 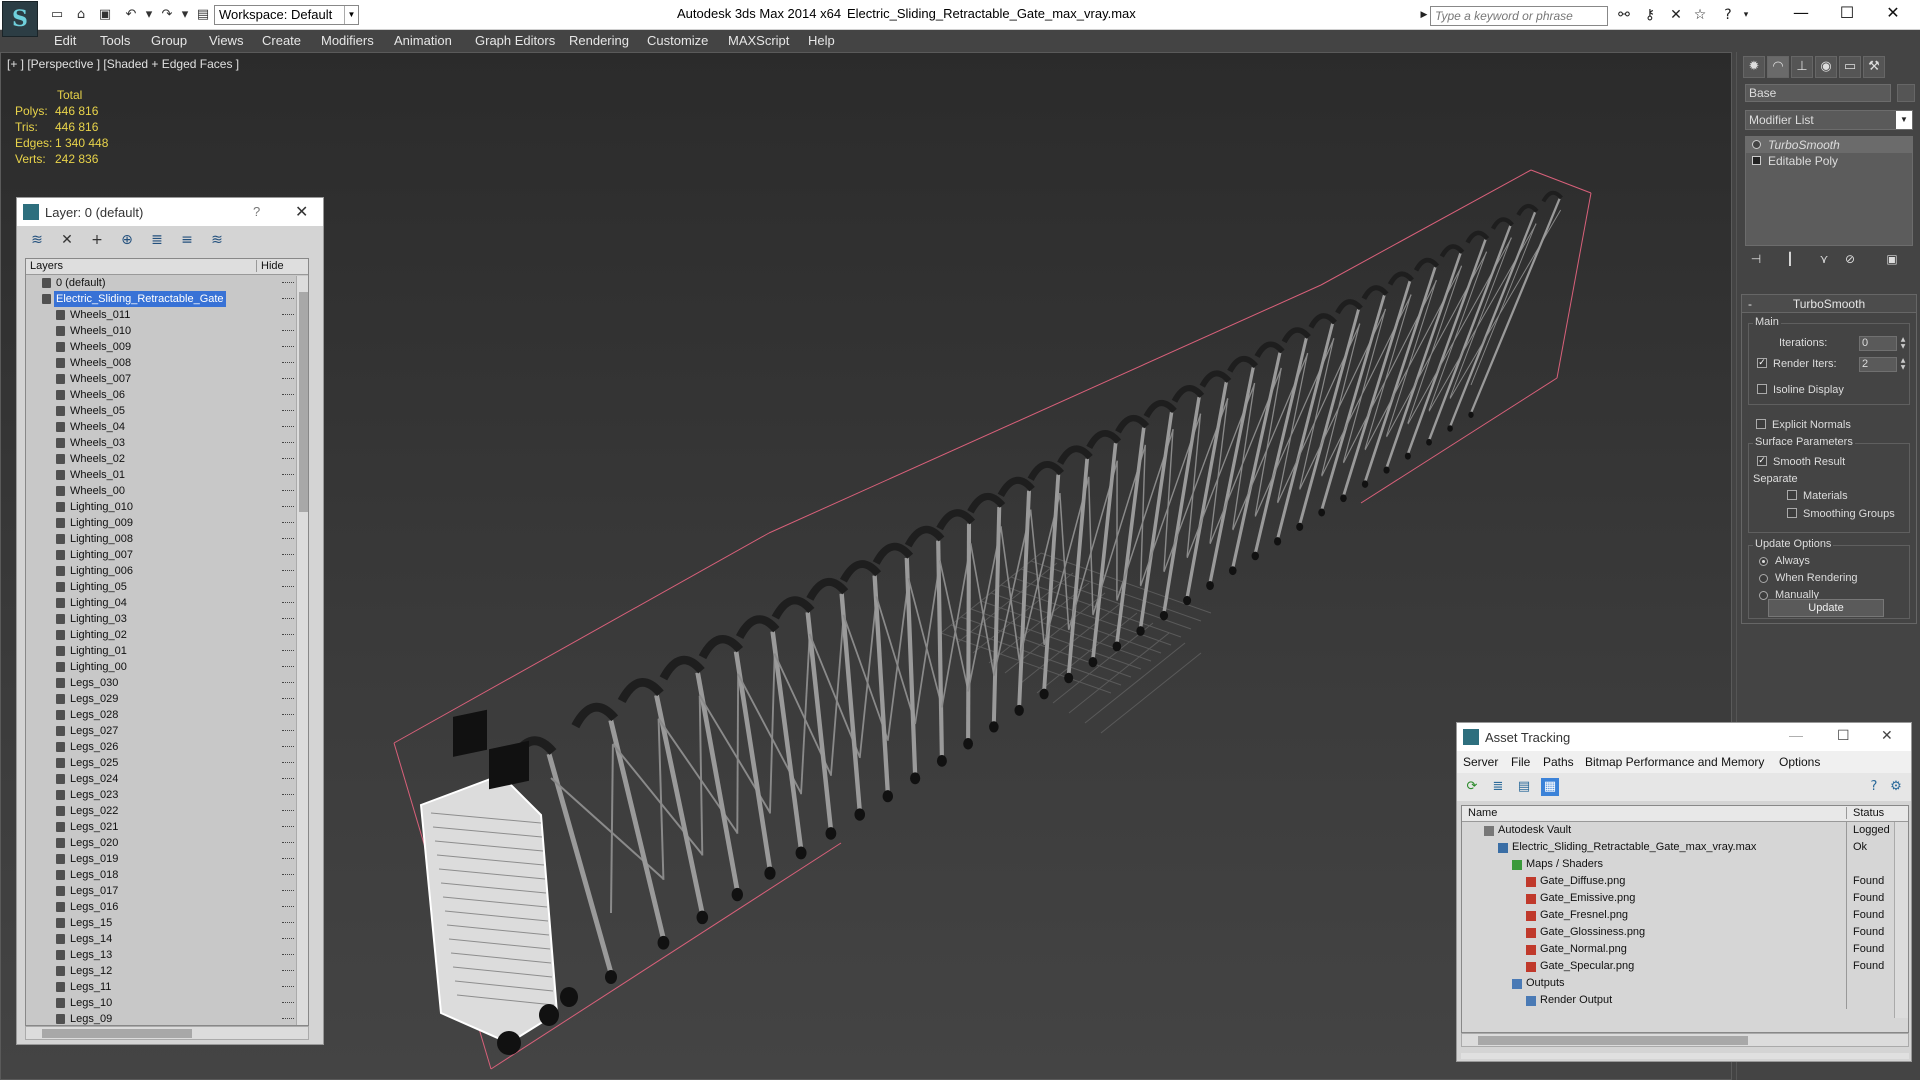 What do you see at coordinates (167, 907) in the screenshot?
I see `layer-row: Legs_016` at bounding box center [167, 907].